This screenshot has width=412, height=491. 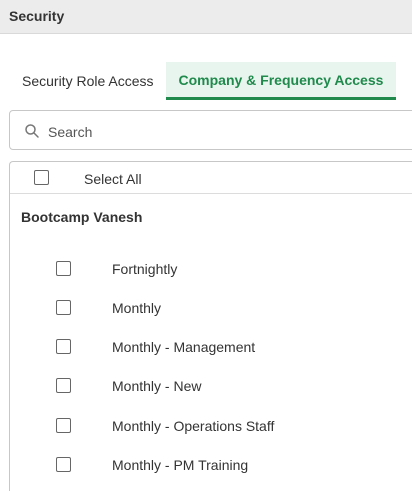 I want to click on tab-company-frequency-access: Company & Frequency Access, so click(x=281, y=81).